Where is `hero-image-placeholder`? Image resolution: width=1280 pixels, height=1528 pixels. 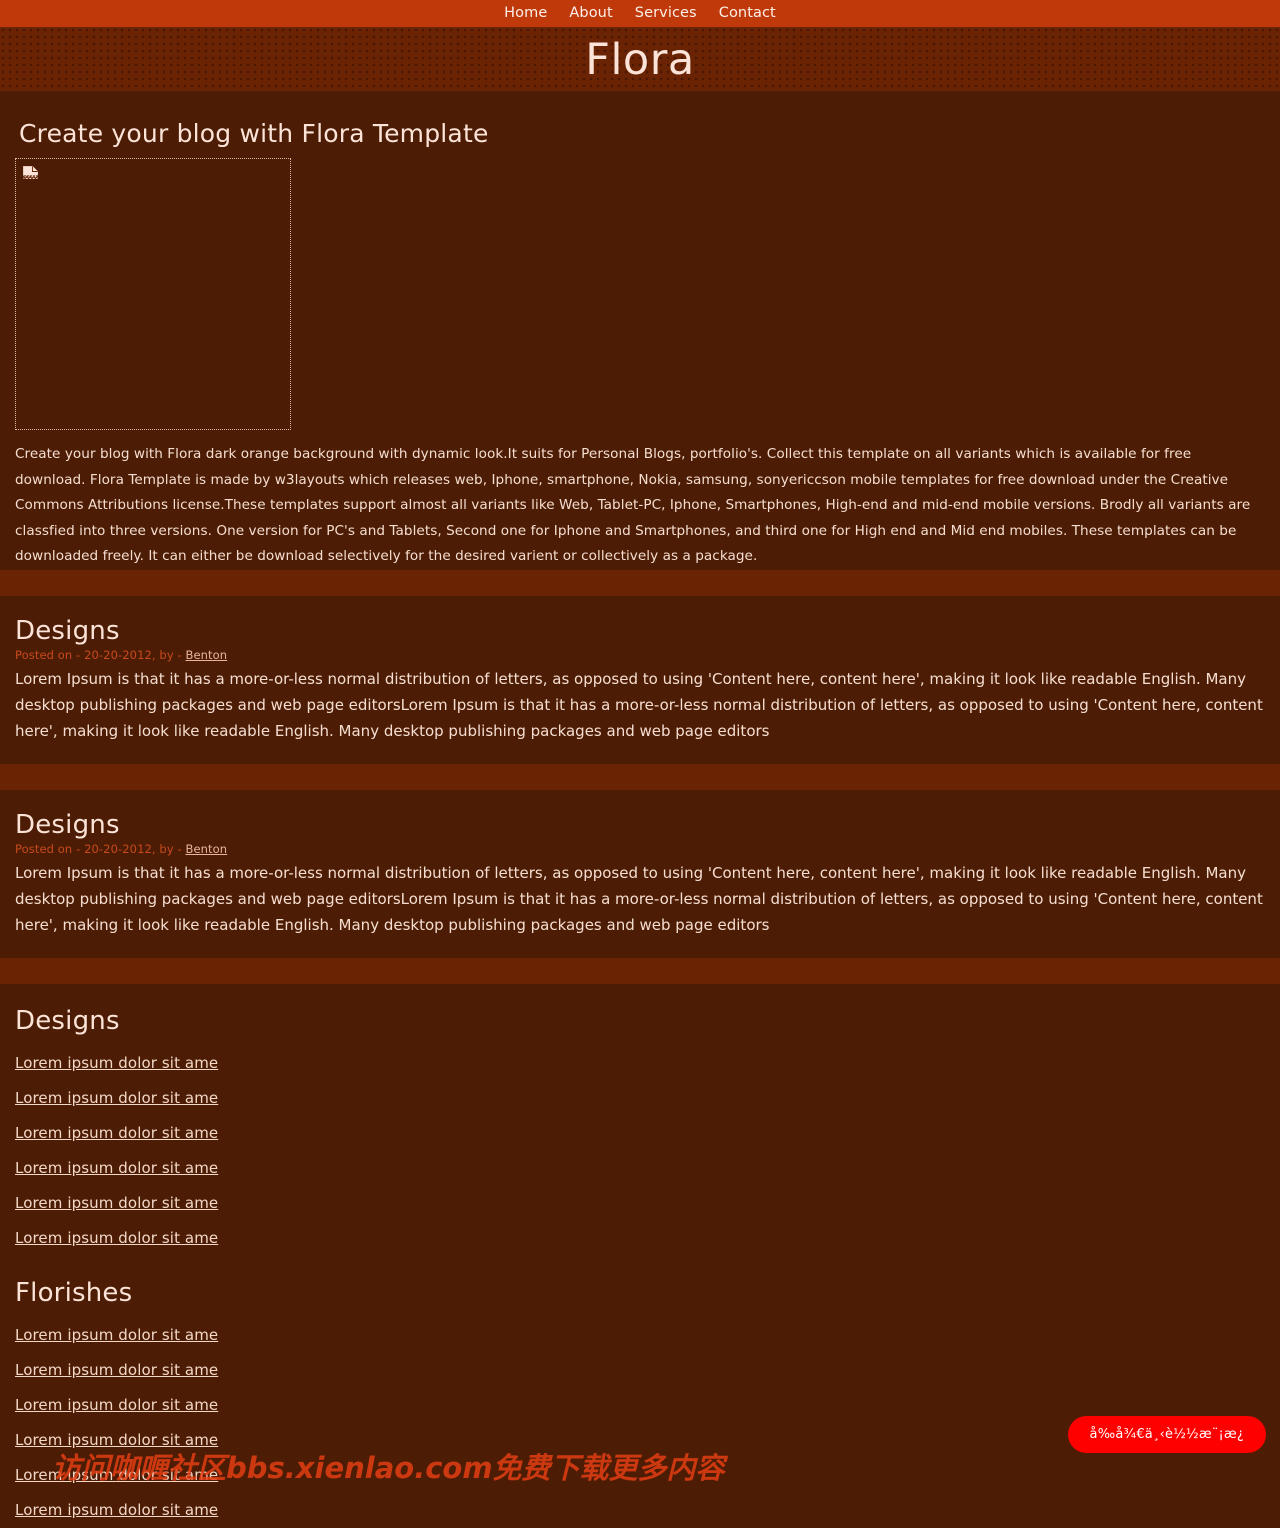
hero-image-placeholder is located at coordinates (153, 294).